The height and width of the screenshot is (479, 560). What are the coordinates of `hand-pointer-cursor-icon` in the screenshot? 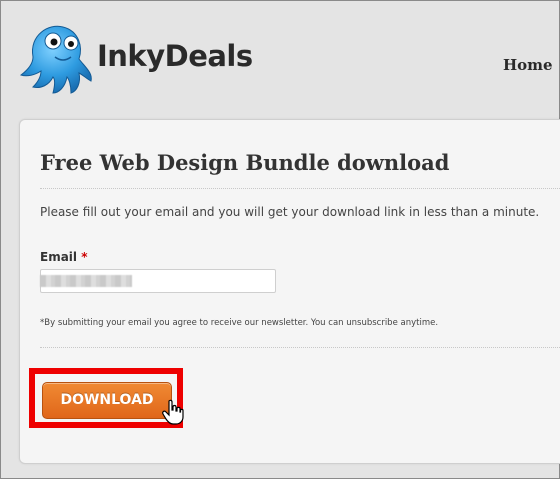 It's located at (173, 412).